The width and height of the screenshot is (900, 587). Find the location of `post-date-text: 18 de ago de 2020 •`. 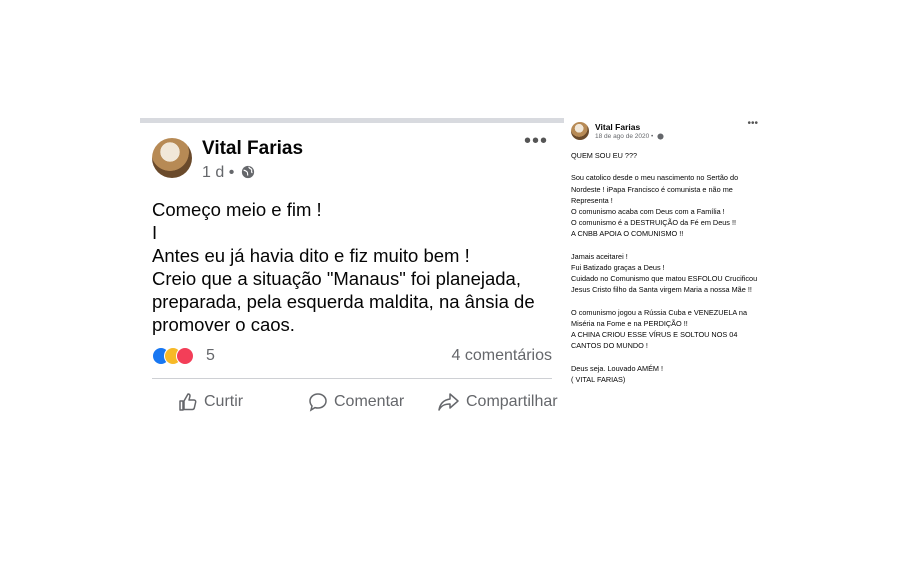

post-date-text: 18 de ago de 2020 • is located at coordinates (624, 136).